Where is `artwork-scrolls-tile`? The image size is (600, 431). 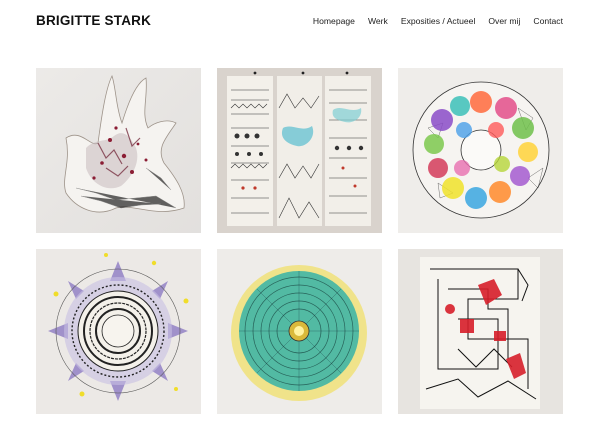
artwork-scrolls-tile is located at coordinates (299, 150).